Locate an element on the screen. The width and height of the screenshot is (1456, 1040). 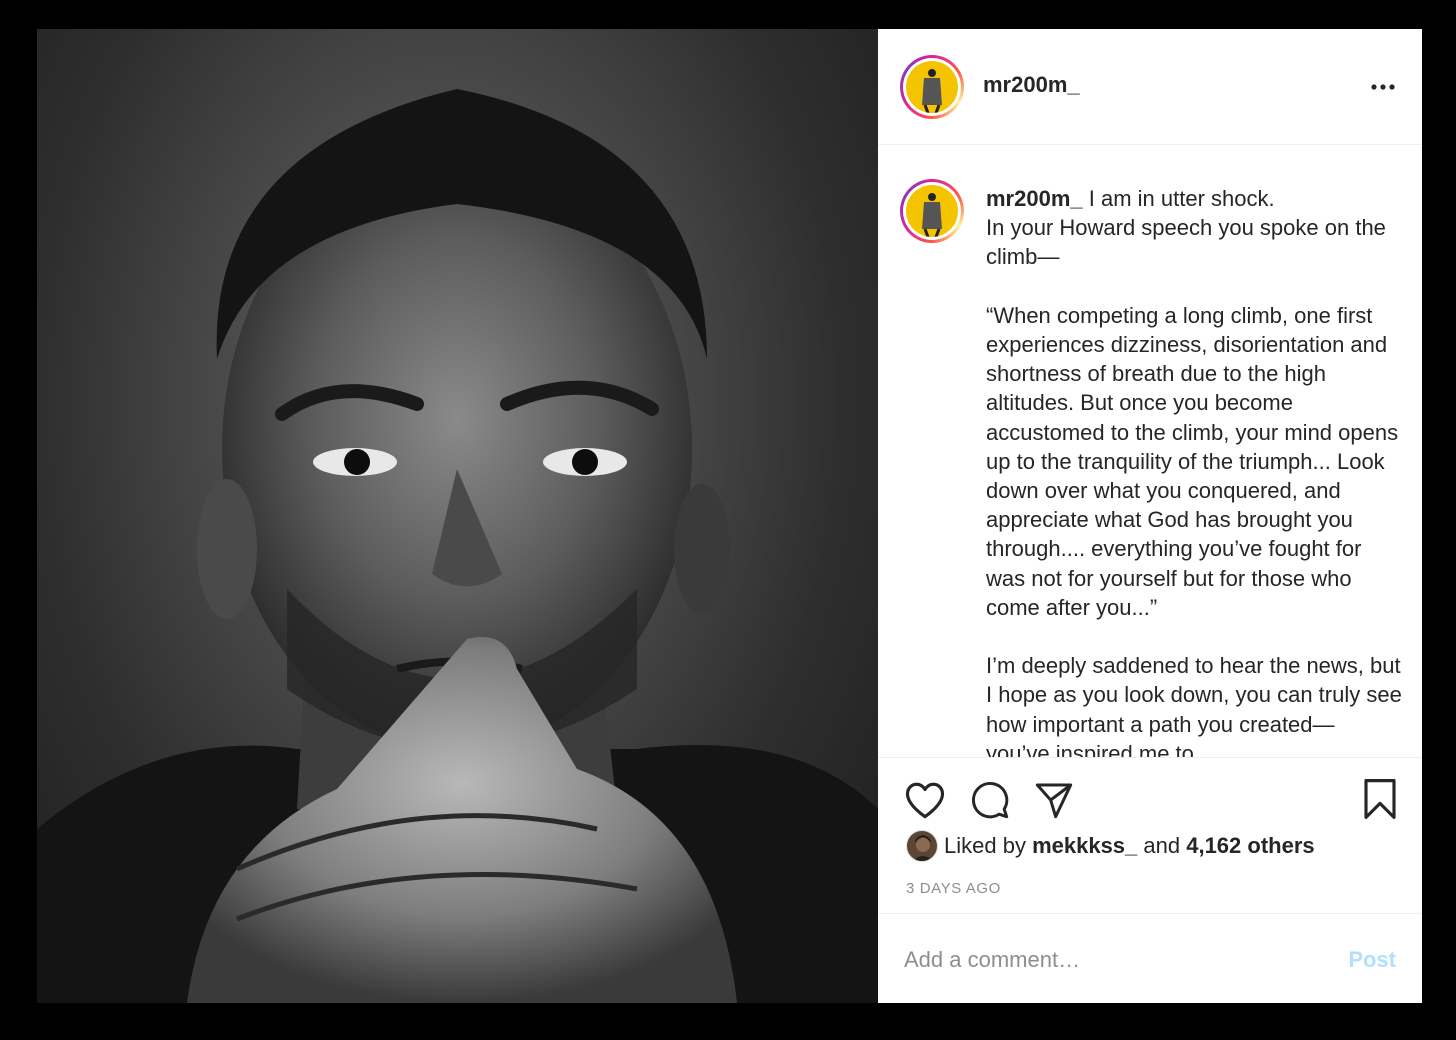
caption-username: mr200m_ is located at coordinates (1034, 198).